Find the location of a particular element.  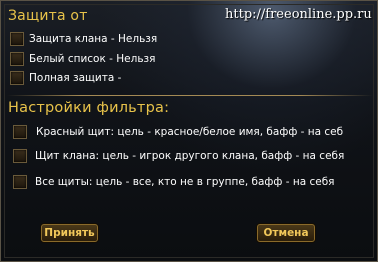

accept-button: Принять is located at coordinates (69, 233).